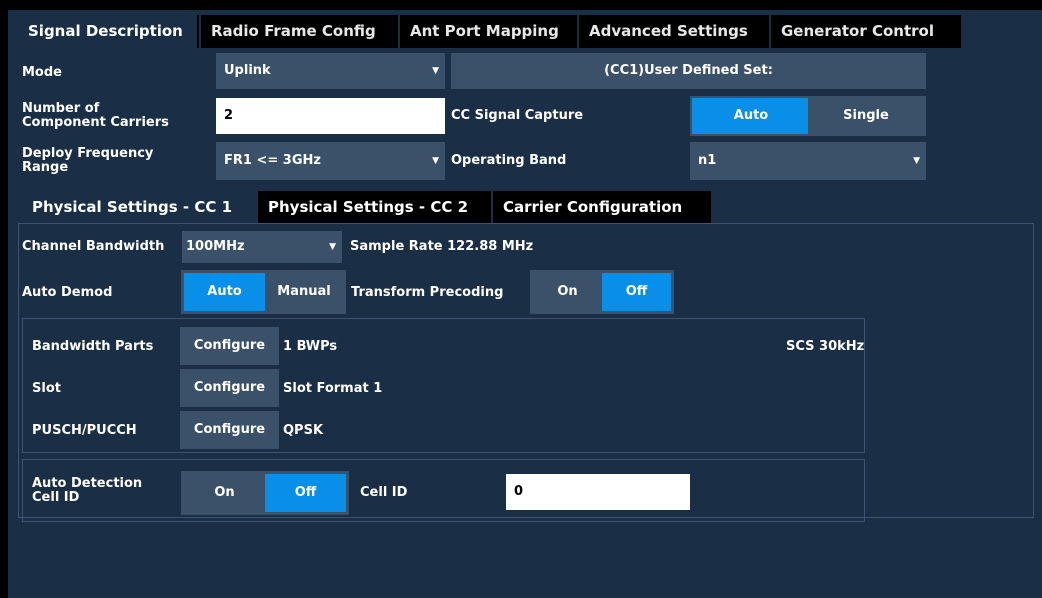 This screenshot has height=598, width=1042. What do you see at coordinates (866, 116) in the screenshot?
I see `cc-capture-single-button: Single` at bounding box center [866, 116].